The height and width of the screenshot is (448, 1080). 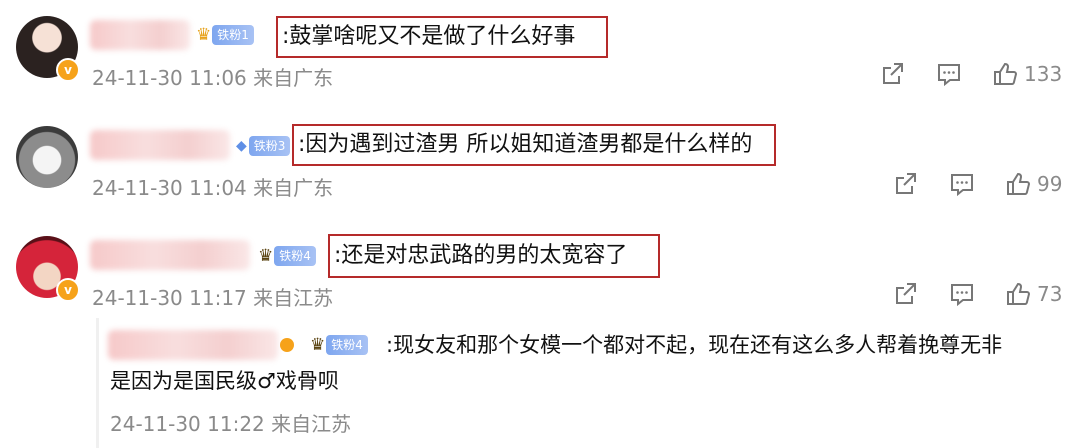 What do you see at coordinates (213, 188) in the screenshot?
I see `comment-meta: 24-11-30 11:04 来自广东` at bounding box center [213, 188].